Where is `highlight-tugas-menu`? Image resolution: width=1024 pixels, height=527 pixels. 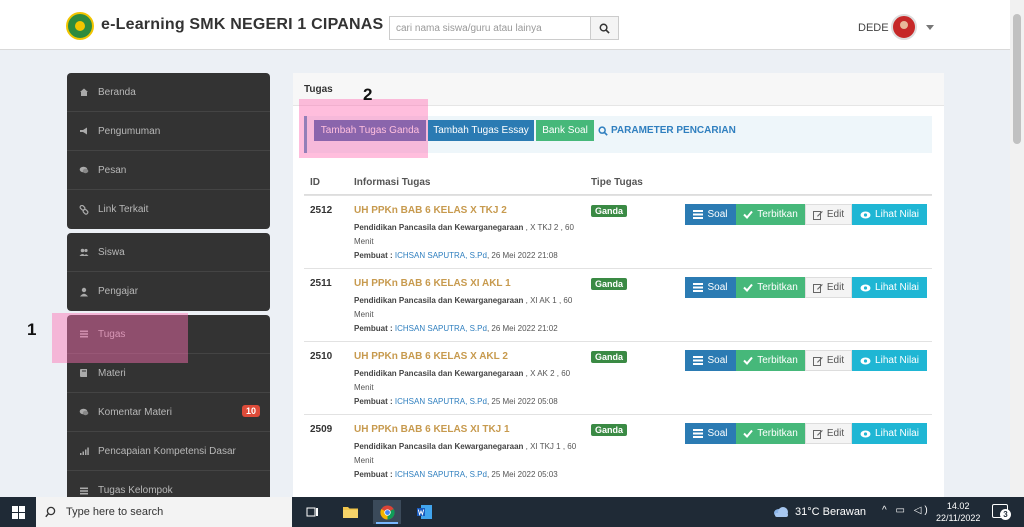
highlight-tugas-menu is located at coordinates (120, 338).